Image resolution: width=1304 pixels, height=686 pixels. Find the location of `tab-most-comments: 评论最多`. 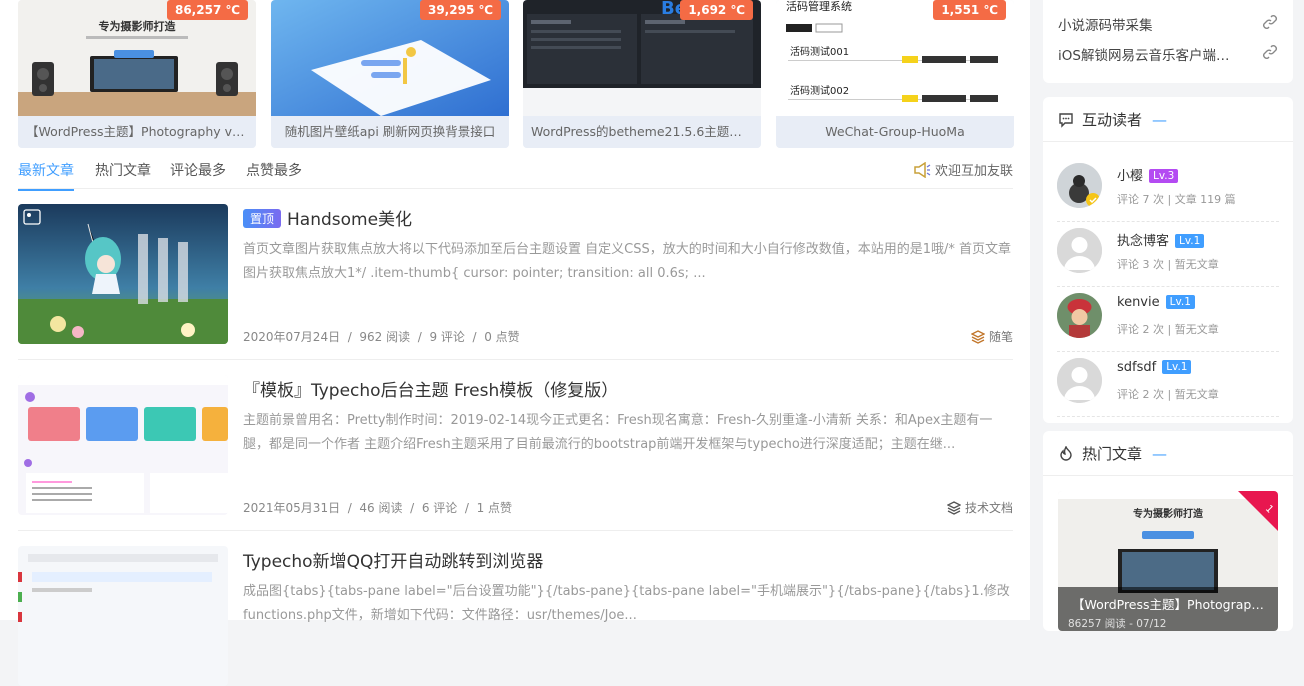

tab-most-comments: 评论最多 is located at coordinates (198, 170).